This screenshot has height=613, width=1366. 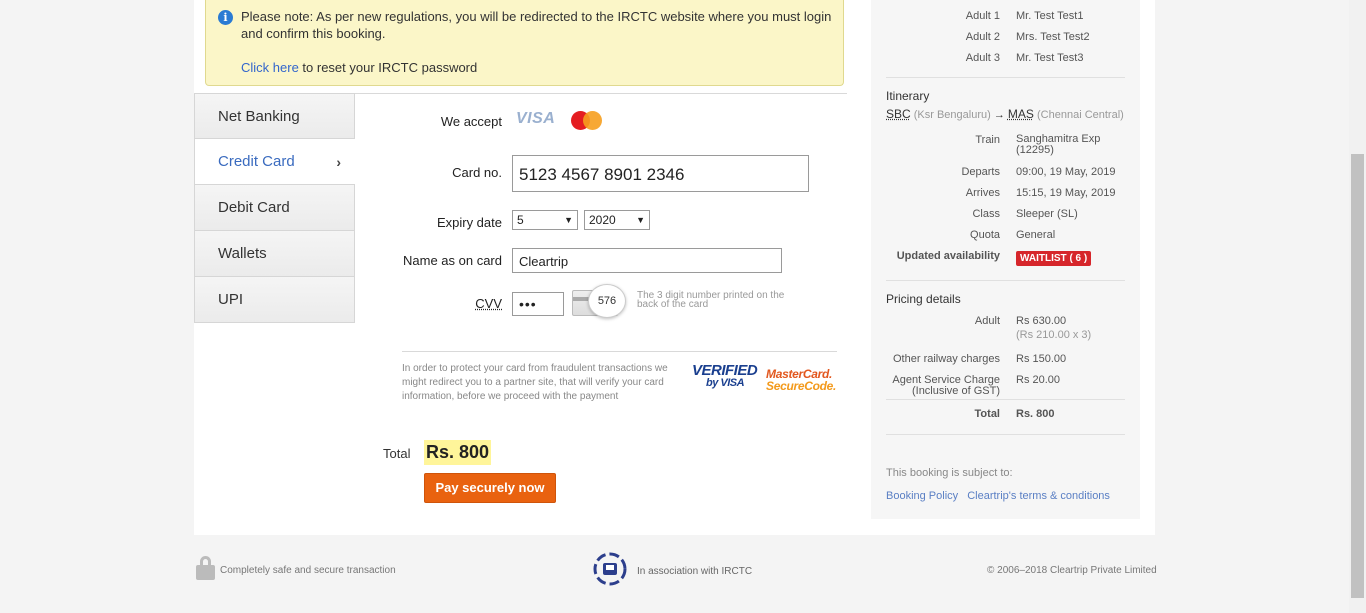 I want to click on tab-label: Debit Card, so click(x=254, y=207).